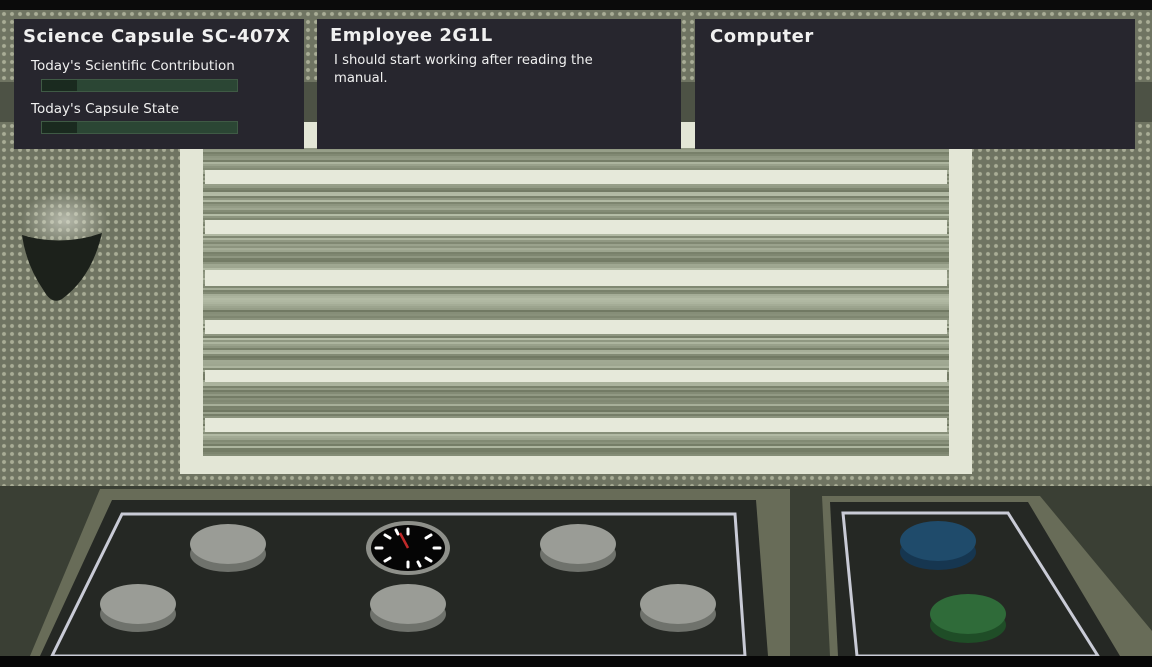 The width and height of the screenshot is (1152, 667). I want to click on employee-name: Employee 2G1L, so click(411, 35).